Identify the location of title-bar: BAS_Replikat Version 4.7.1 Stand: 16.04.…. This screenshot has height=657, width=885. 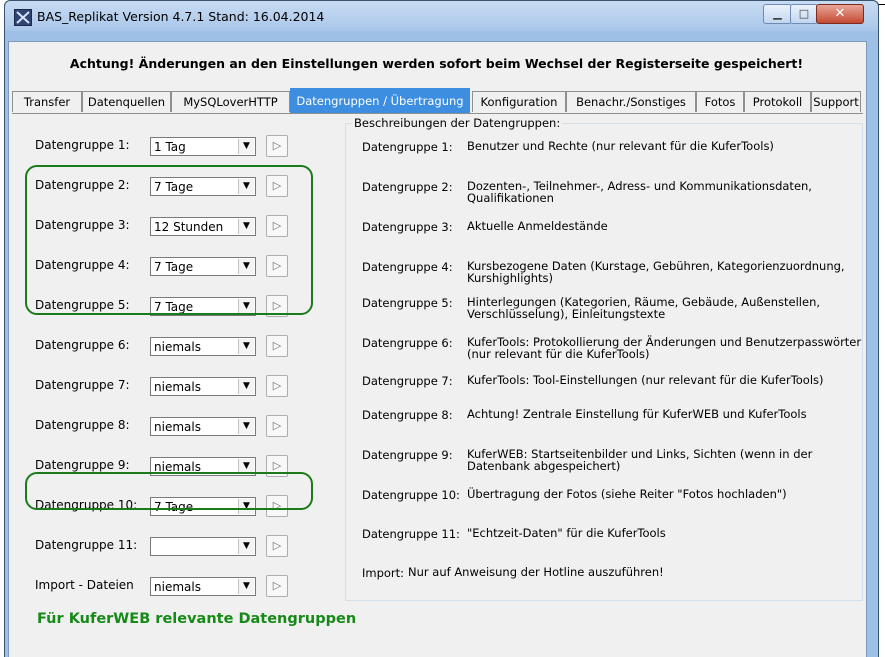
(441, 16).